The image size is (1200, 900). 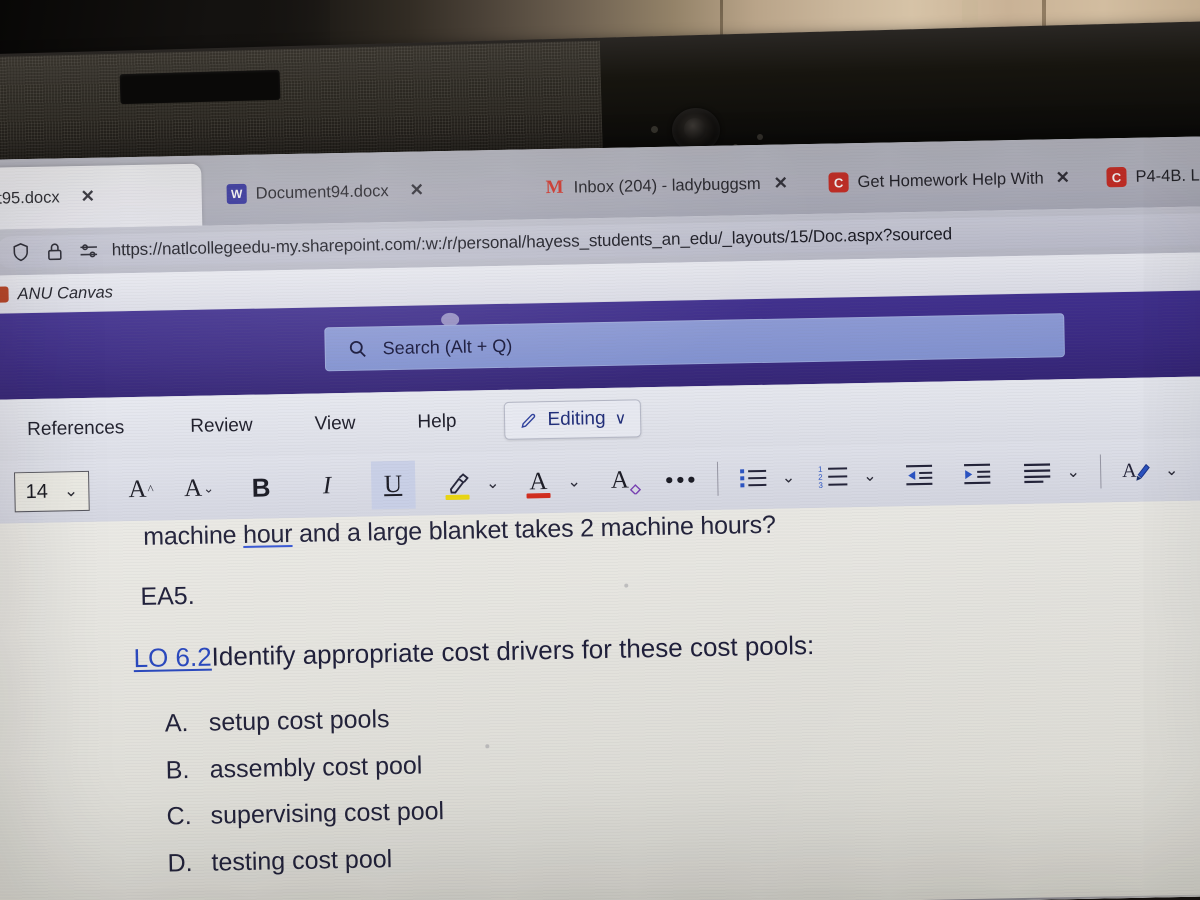 What do you see at coordinates (334, 424) in the screenshot?
I see `tab-view: View` at bounding box center [334, 424].